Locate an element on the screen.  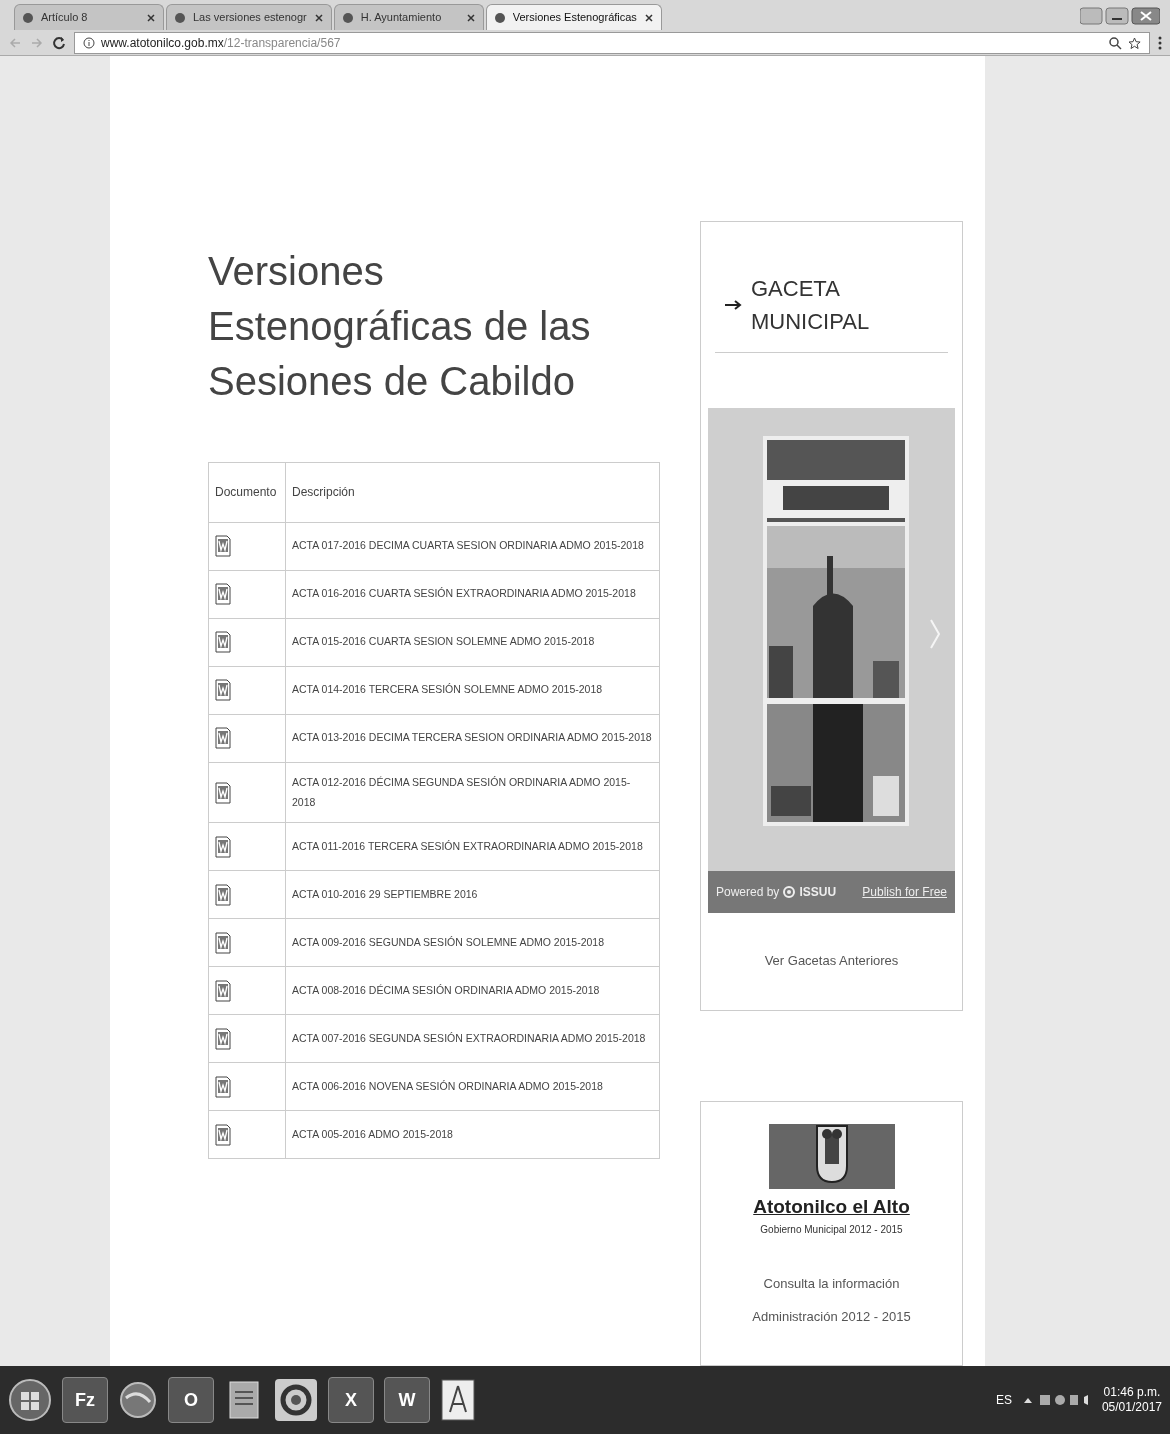
table-cell: ACTA 008-2016 DÉCIMA SESIÓN ORDINARIA ADMO 2015-2018 is located at coordinates (472, 990).